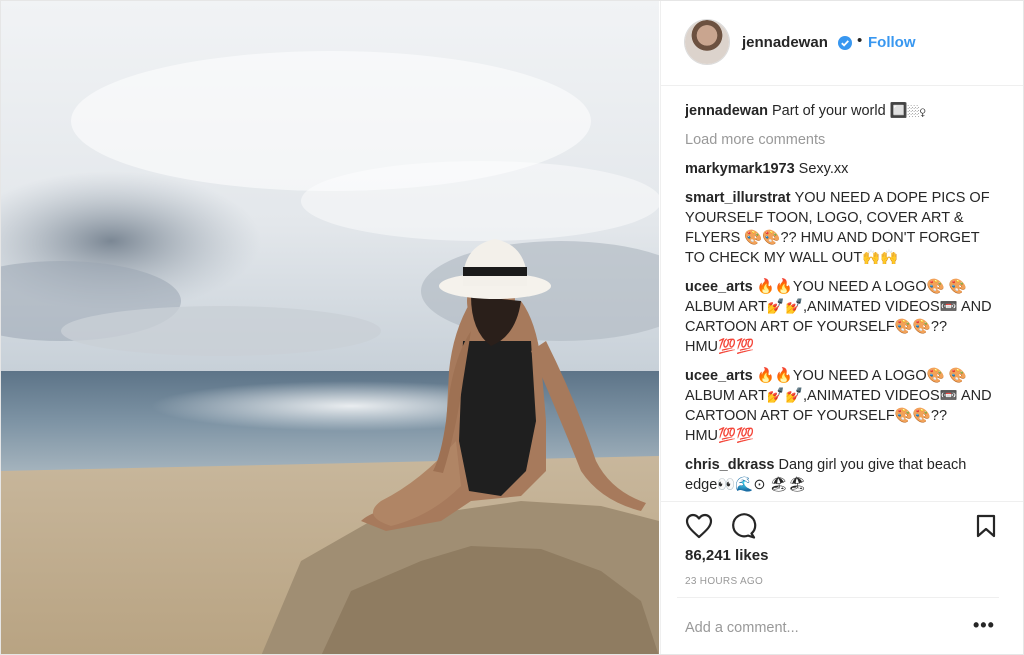  I want to click on comment-icon, so click(743, 526).